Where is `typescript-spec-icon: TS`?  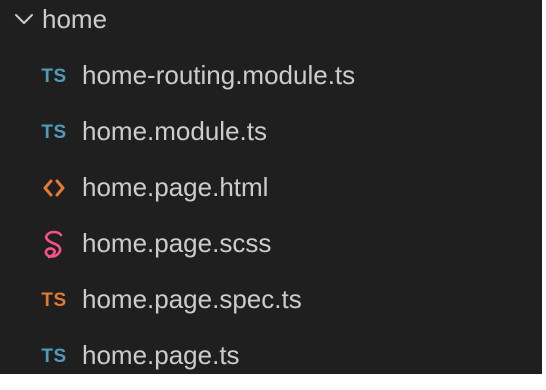 typescript-spec-icon: TS is located at coordinates (54, 300).